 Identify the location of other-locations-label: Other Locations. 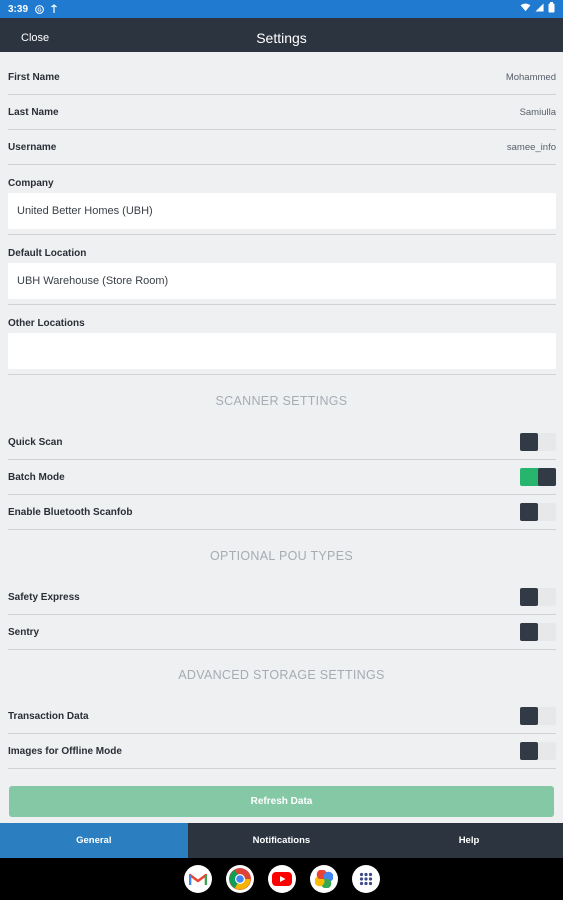
(46, 323).